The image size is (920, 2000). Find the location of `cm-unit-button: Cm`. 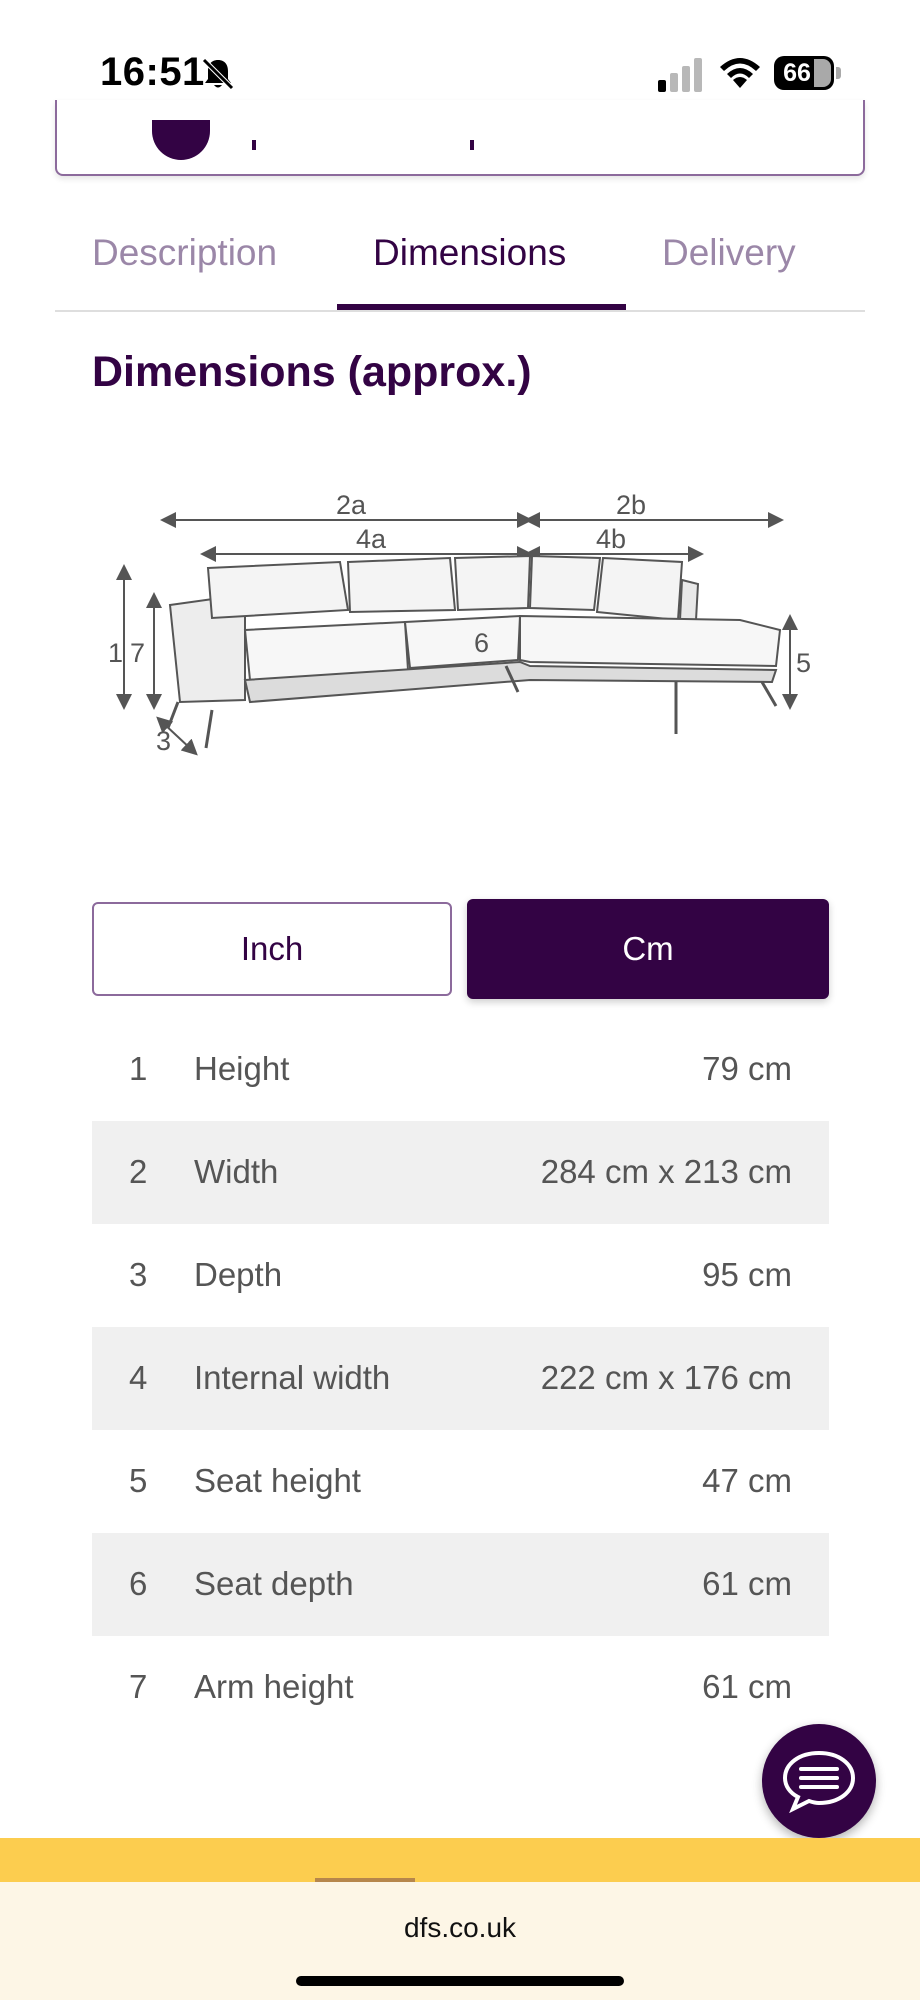

cm-unit-button: Cm is located at coordinates (648, 949).